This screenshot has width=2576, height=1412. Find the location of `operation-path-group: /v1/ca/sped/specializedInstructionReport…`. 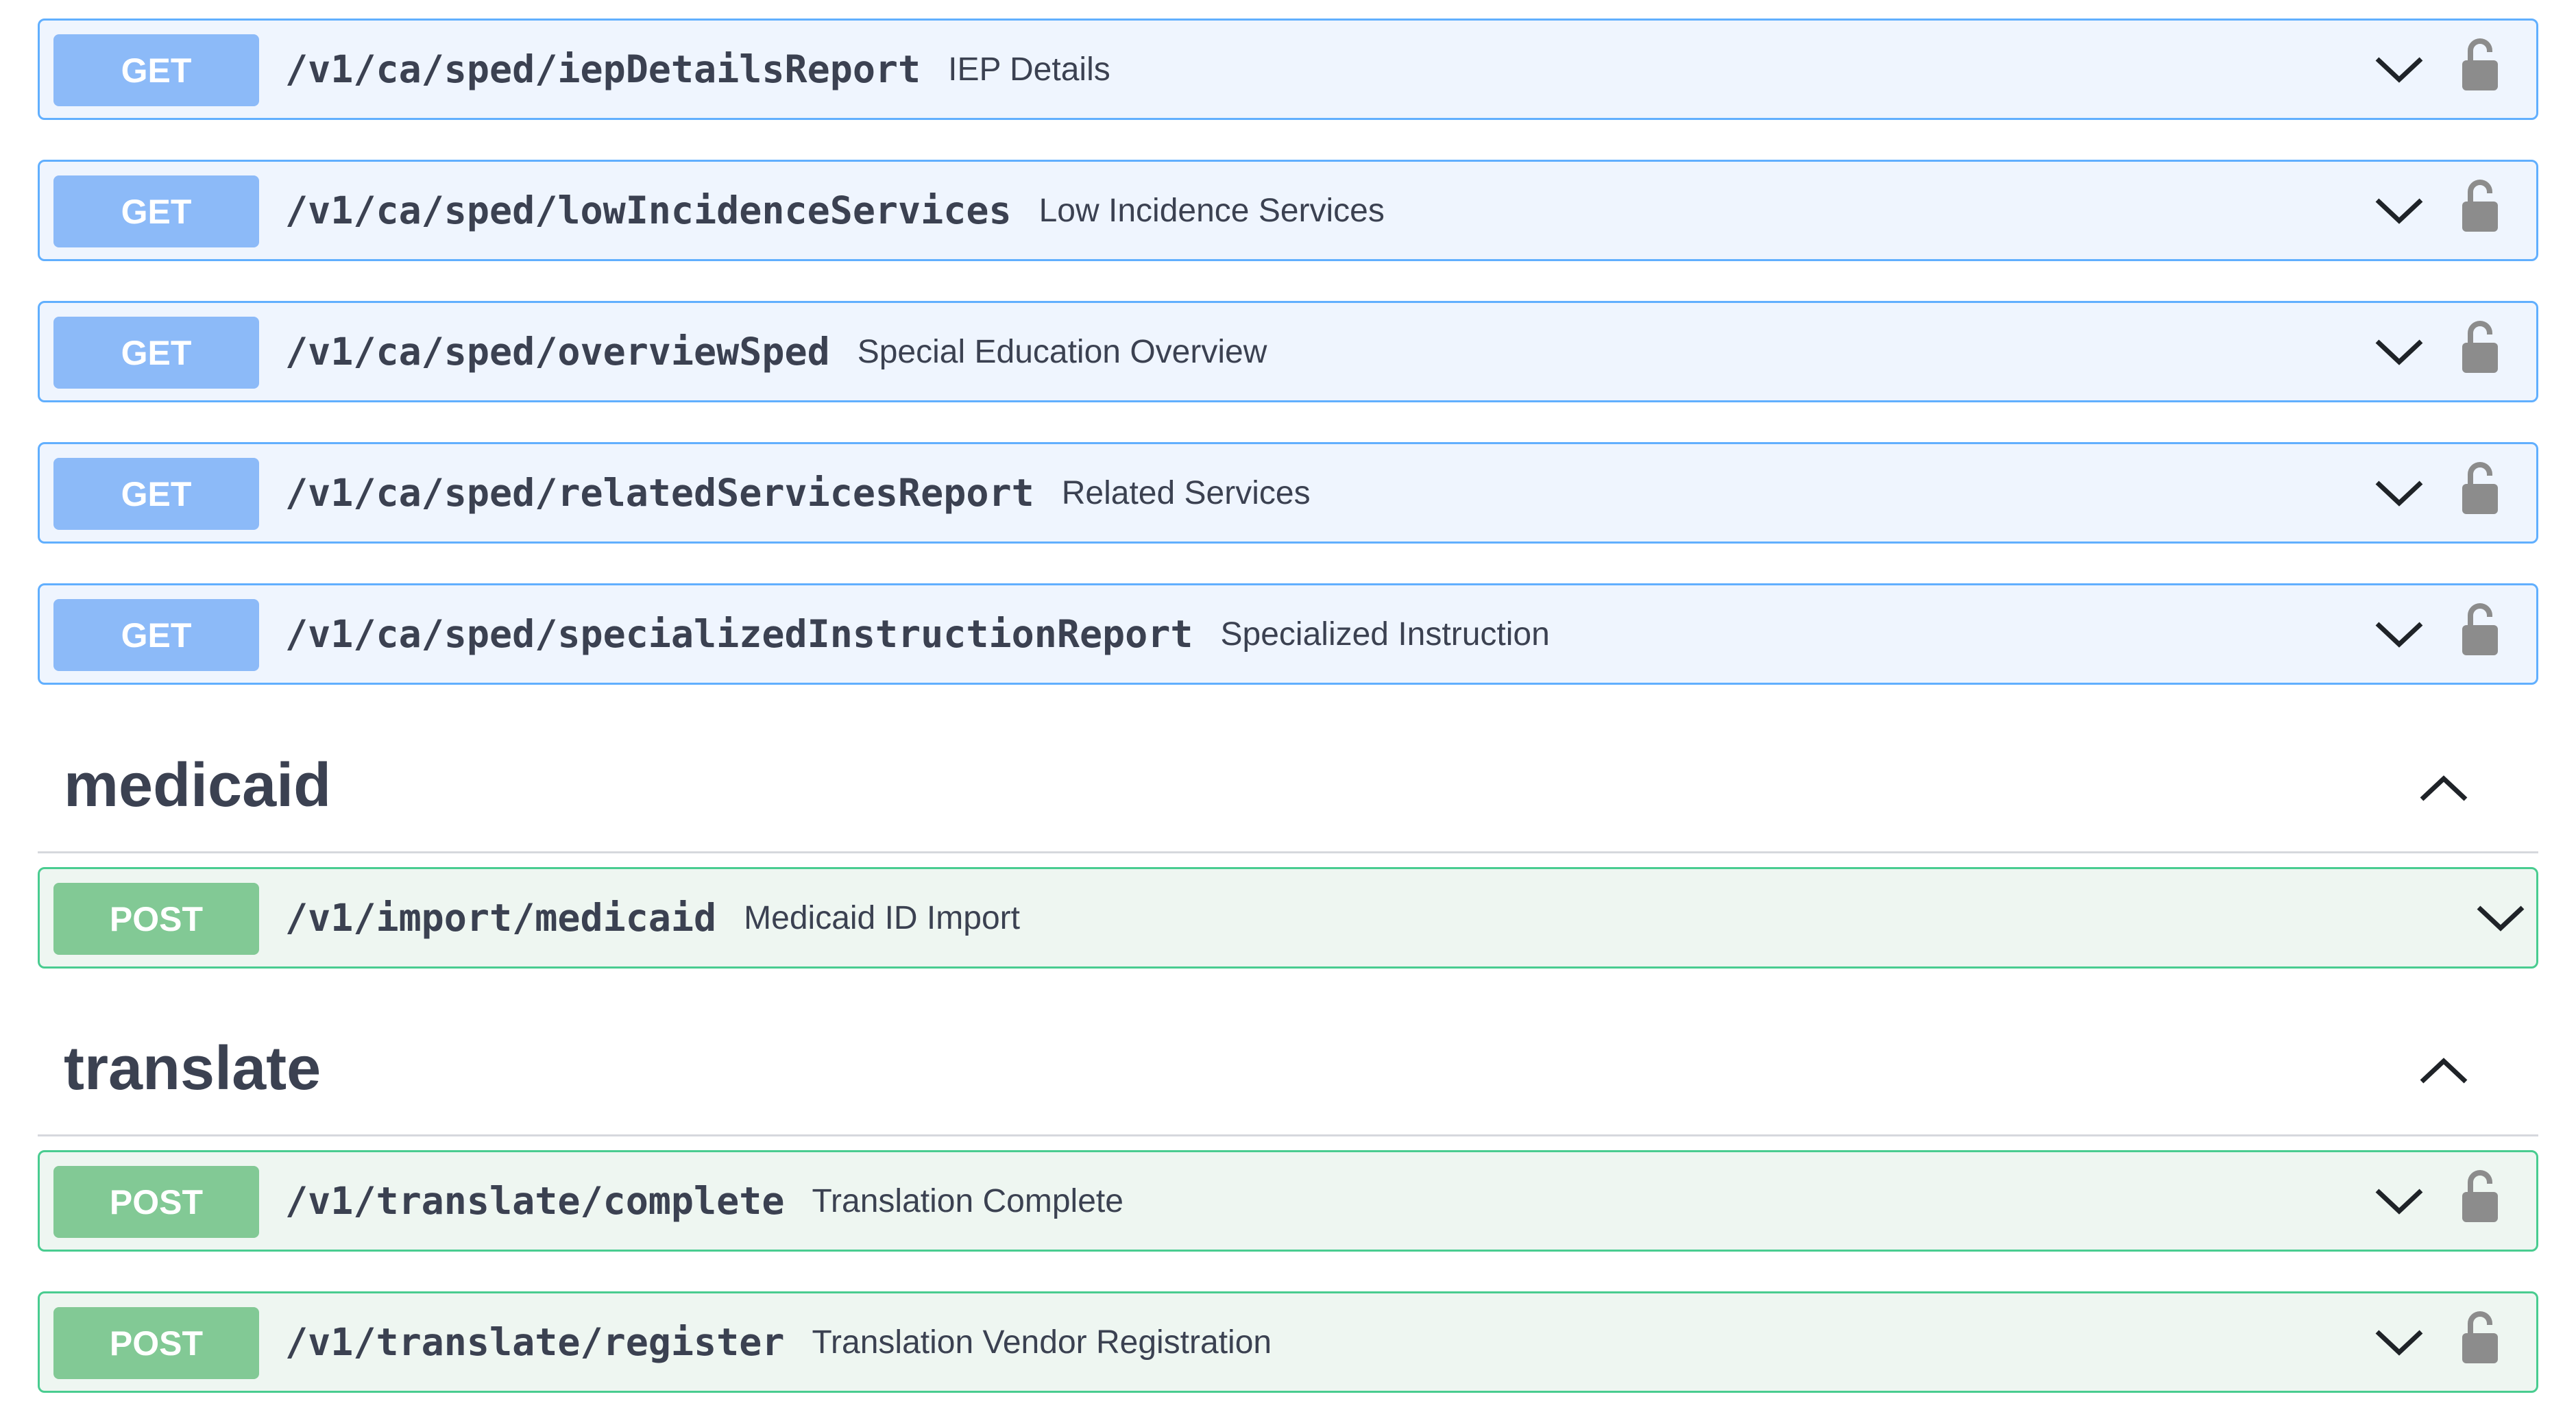

operation-path-group: /v1/ca/sped/specializedInstructionReport… is located at coordinates (917, 634).